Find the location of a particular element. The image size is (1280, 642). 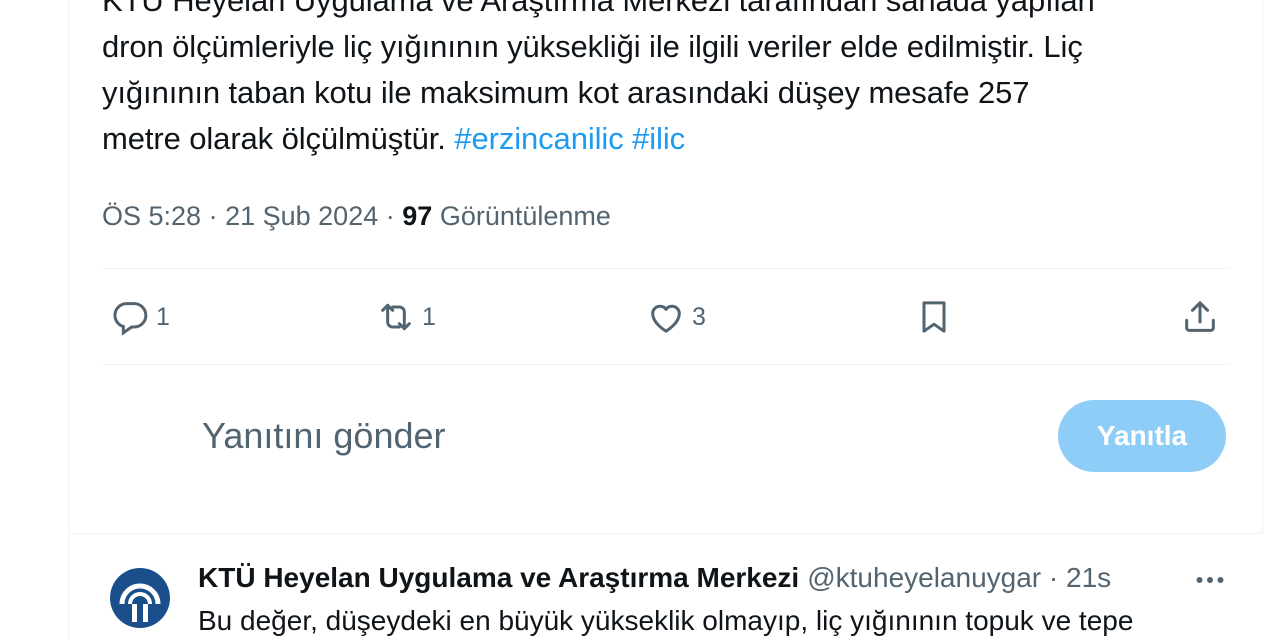

tweet-time: ÖS 5:28 is located at coordinates (151, 216).